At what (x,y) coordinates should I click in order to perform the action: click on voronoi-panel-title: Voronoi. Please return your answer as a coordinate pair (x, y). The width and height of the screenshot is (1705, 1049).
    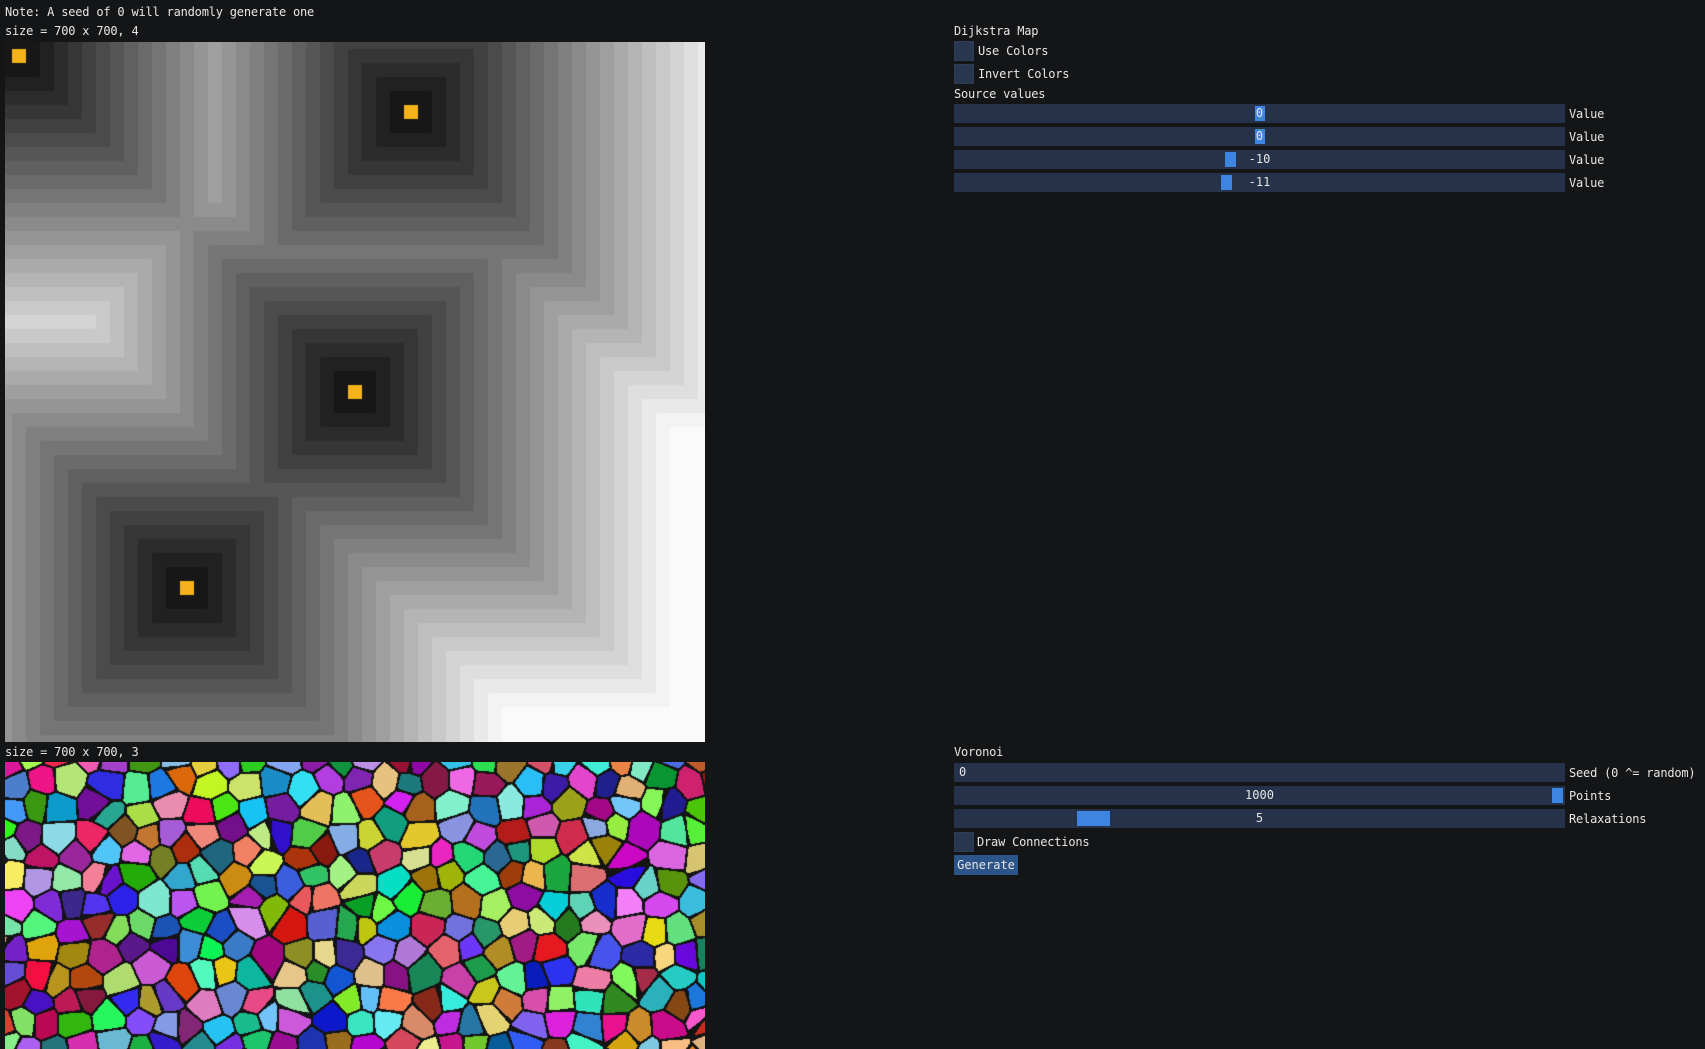
    Looking at the image, I should click on (979, 752).